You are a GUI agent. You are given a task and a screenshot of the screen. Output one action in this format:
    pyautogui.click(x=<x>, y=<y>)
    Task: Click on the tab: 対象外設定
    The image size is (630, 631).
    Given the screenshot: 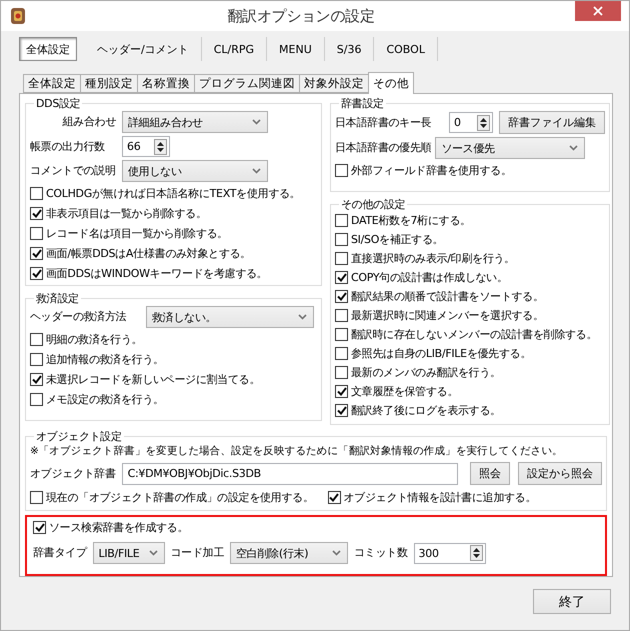 What is the action you would take?
    pyautogui.click(x=334, y=83)
    